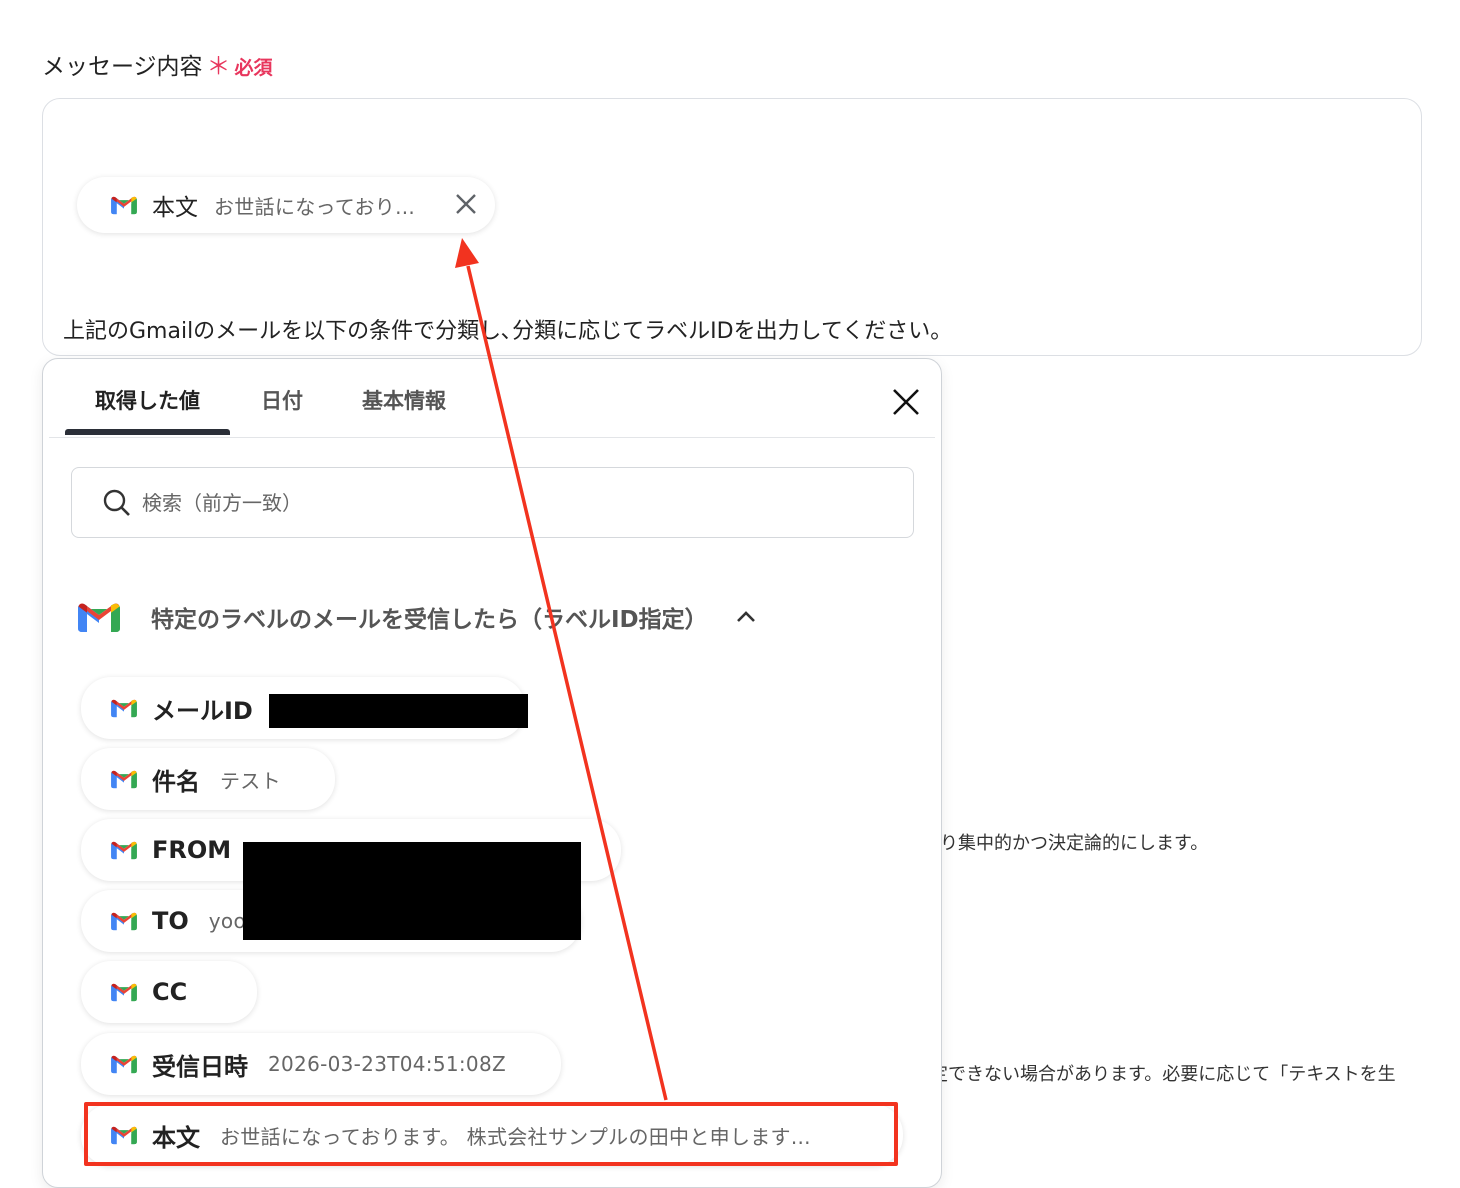  Describe the element at coordinates (175, 208) in the screenshot. I see `chip-label: 本文` at that location.